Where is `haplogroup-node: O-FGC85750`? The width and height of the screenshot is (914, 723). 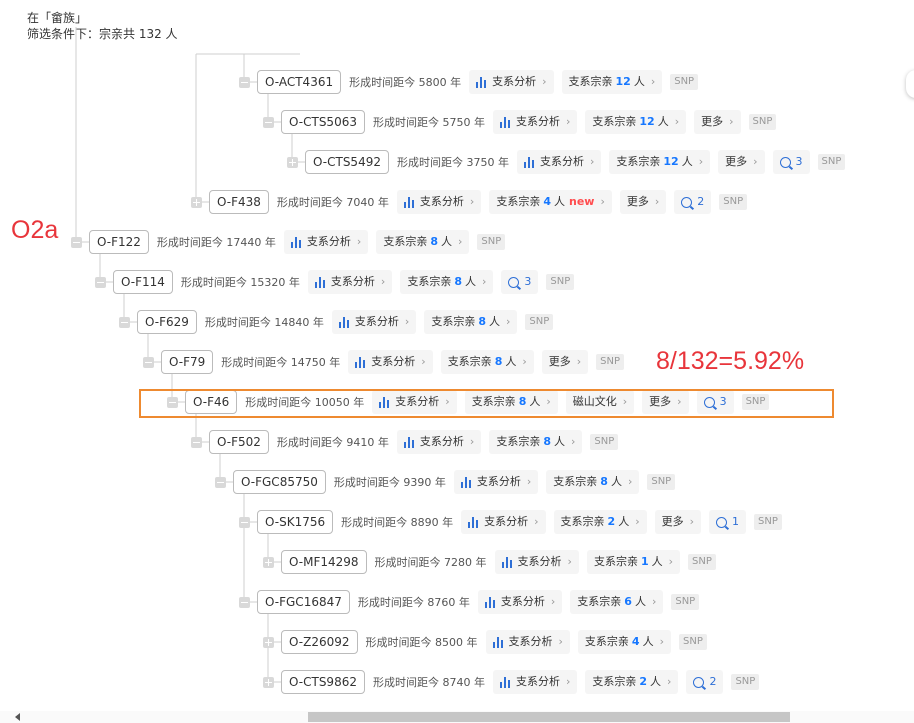 haplogroup-node: O-FGC85750 is located at coordinates (279, 482).